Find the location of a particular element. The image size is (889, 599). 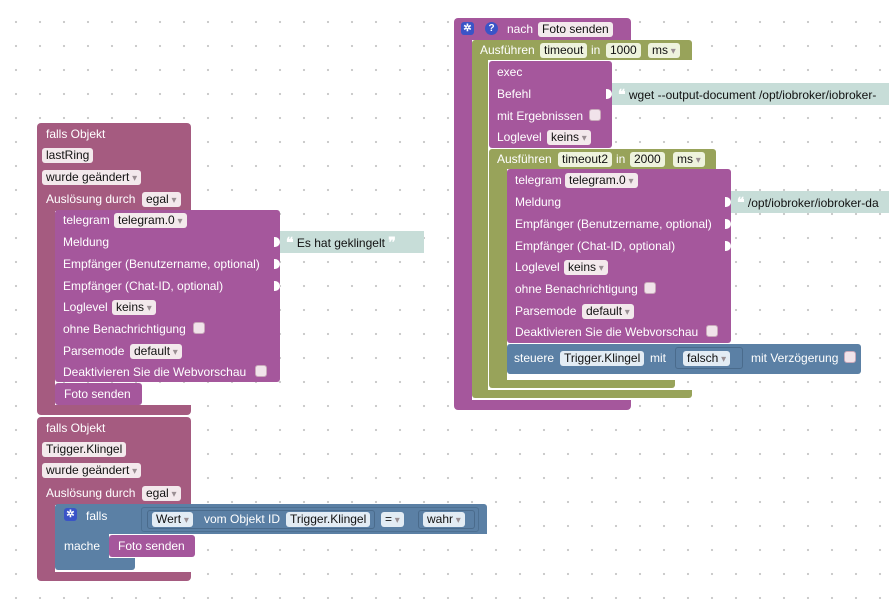

control-with-label: mit is located at coordinates (658, 358).